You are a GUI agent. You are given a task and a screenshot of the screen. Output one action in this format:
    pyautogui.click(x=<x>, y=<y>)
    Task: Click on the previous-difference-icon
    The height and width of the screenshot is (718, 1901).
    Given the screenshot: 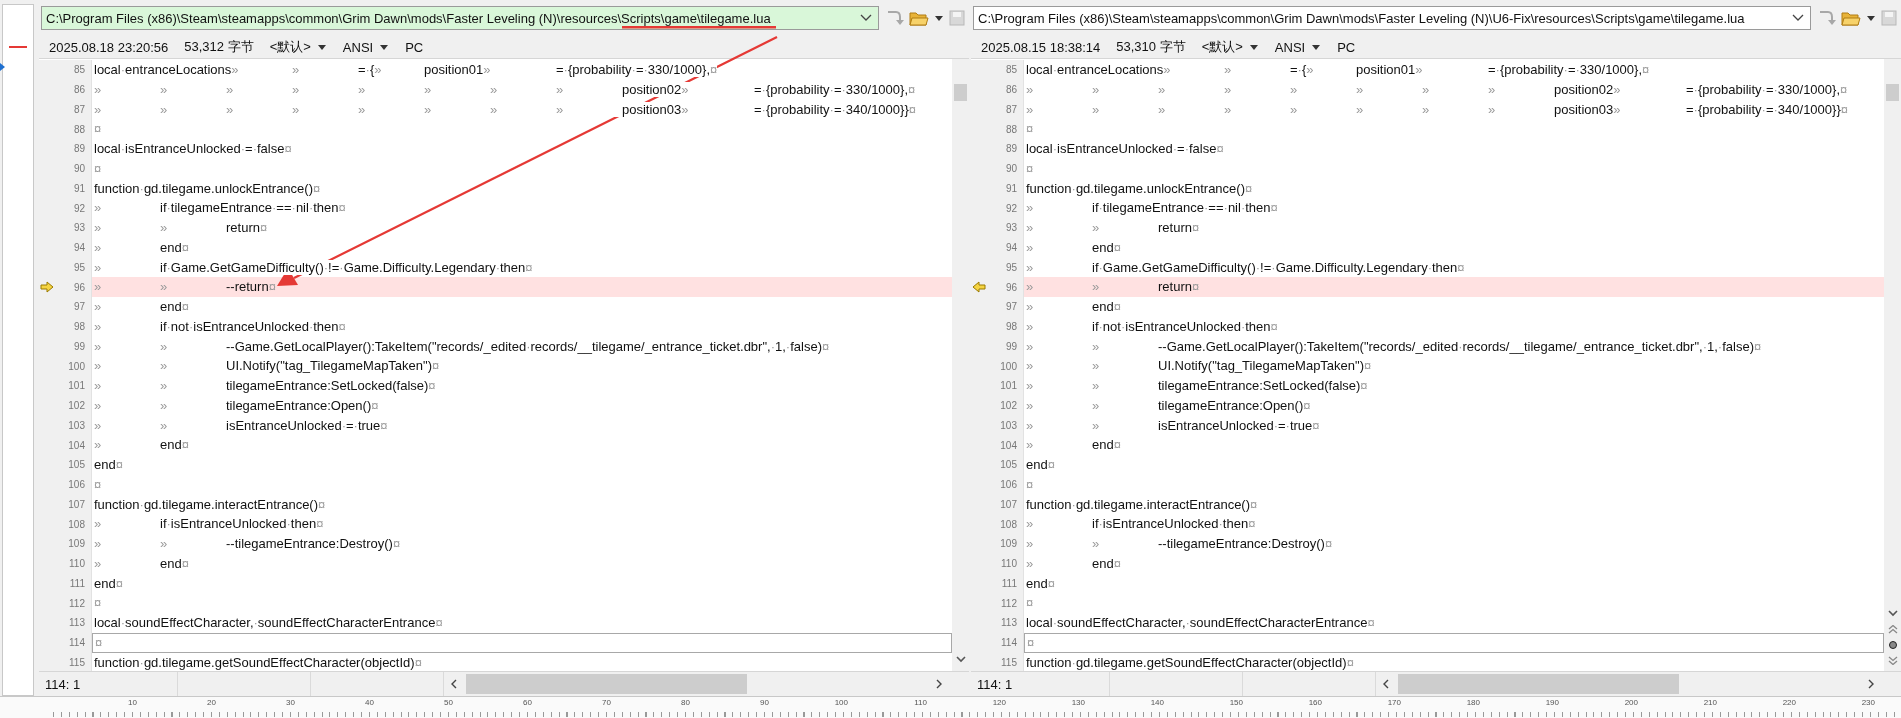 What is the action you would take?
    pyautogui.click(x=1892, y=629)
    